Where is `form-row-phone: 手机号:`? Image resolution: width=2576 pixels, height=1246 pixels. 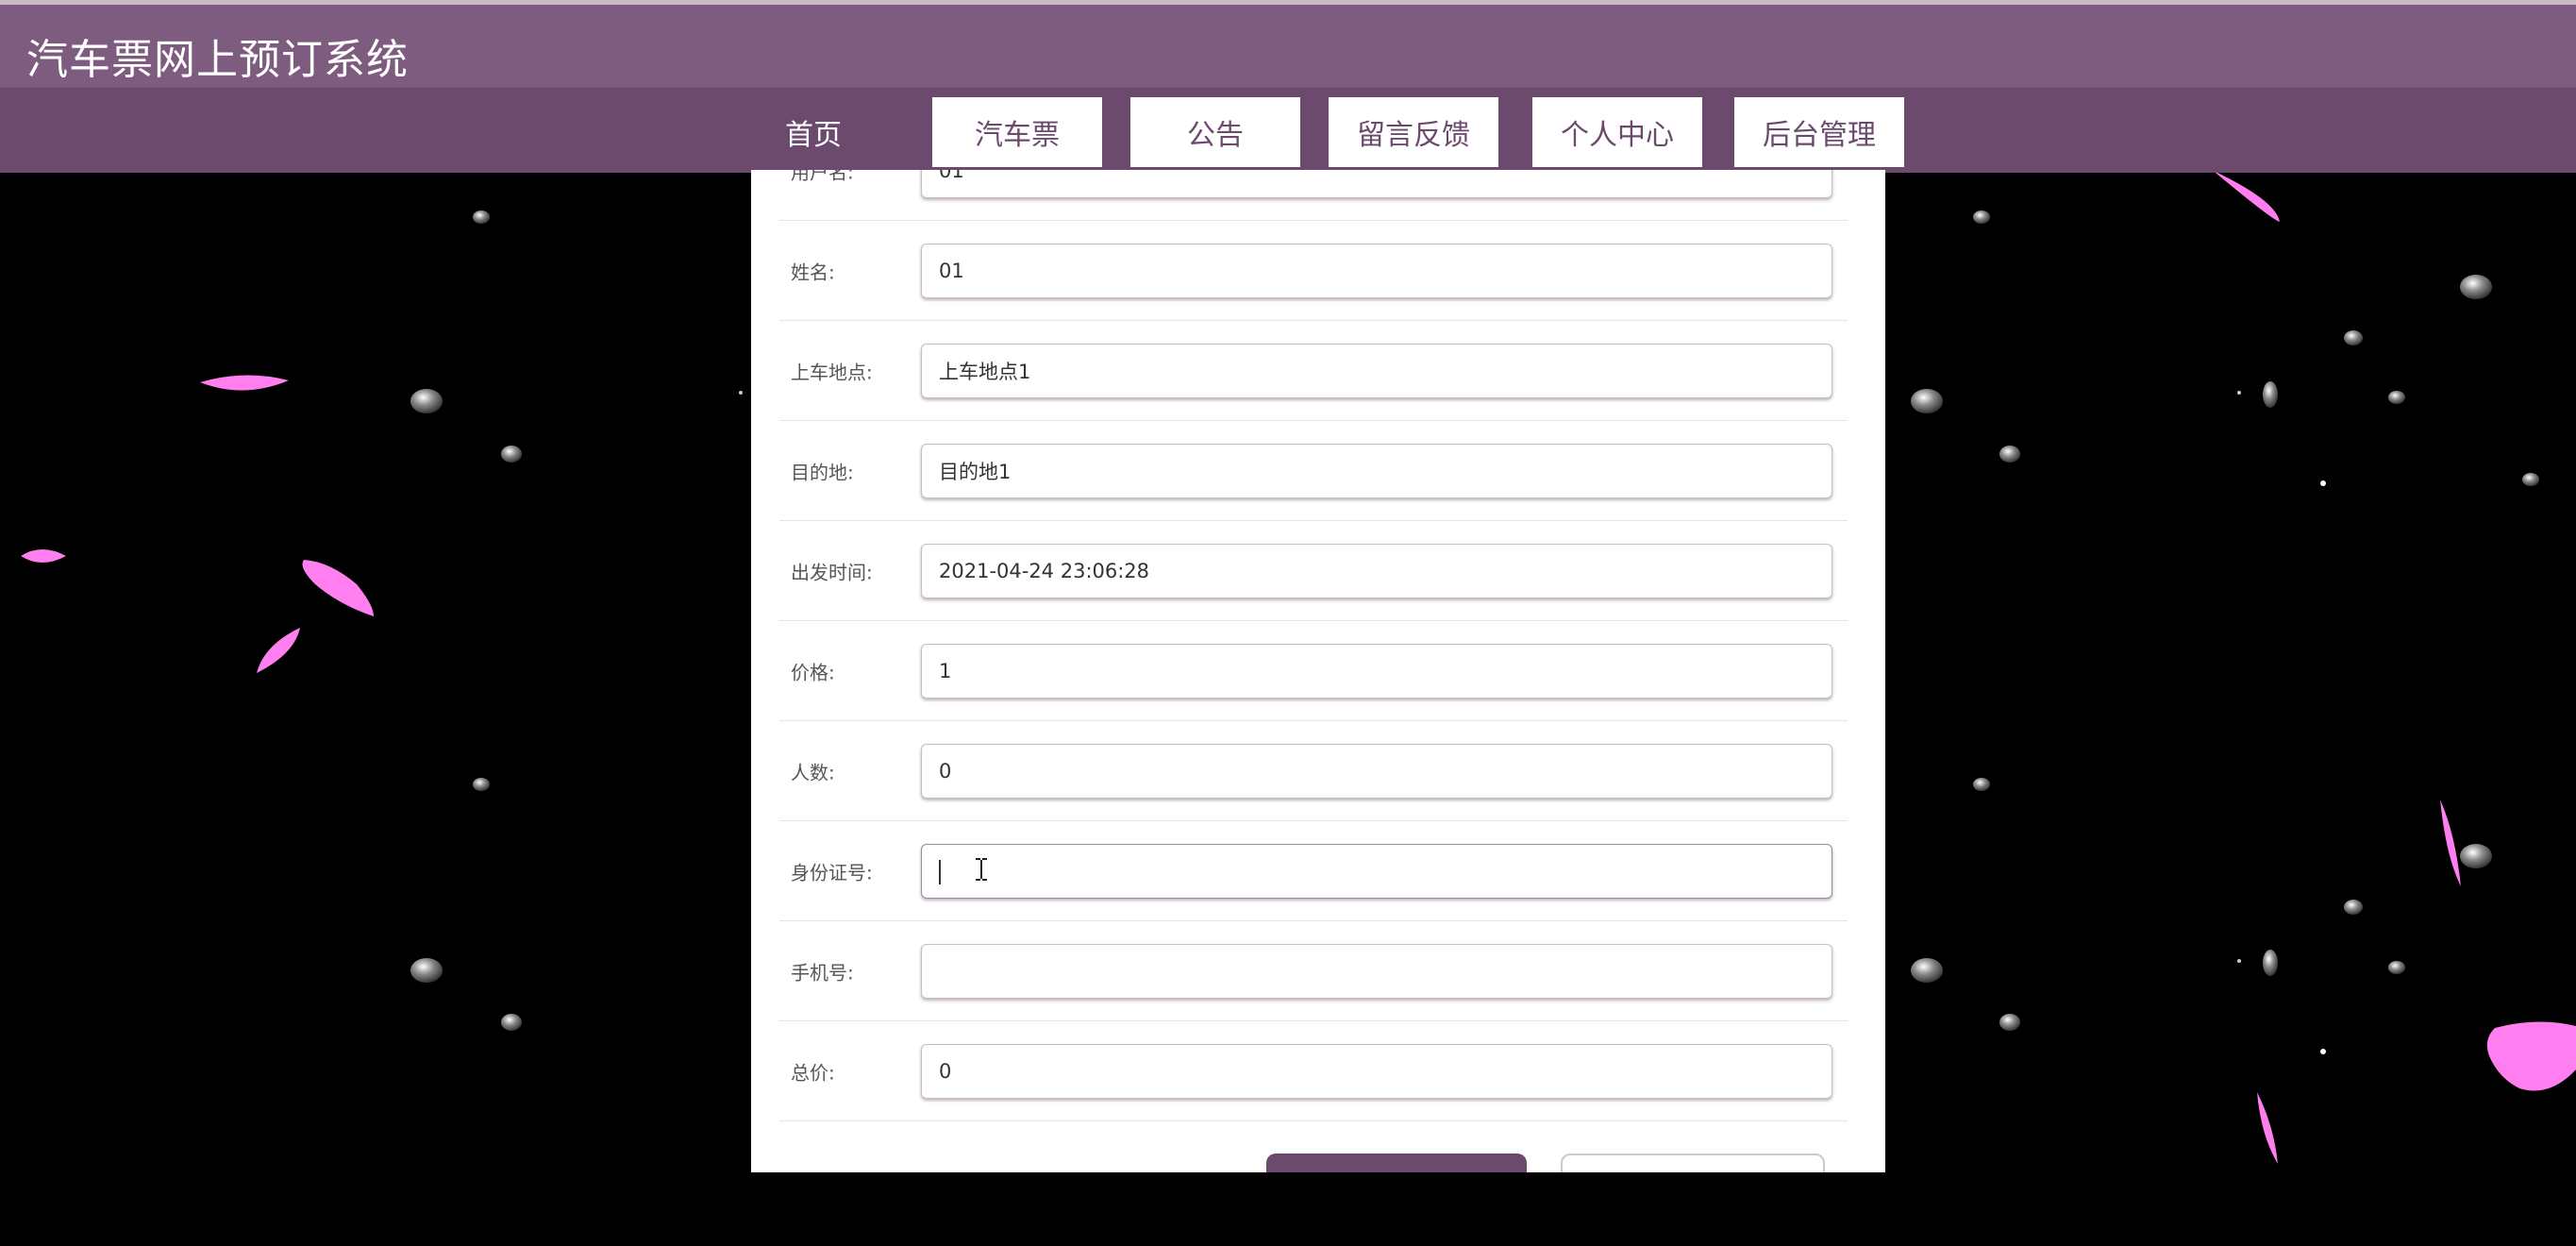
form-row-phone: 手机号: is located at coordinates (1313, 971).